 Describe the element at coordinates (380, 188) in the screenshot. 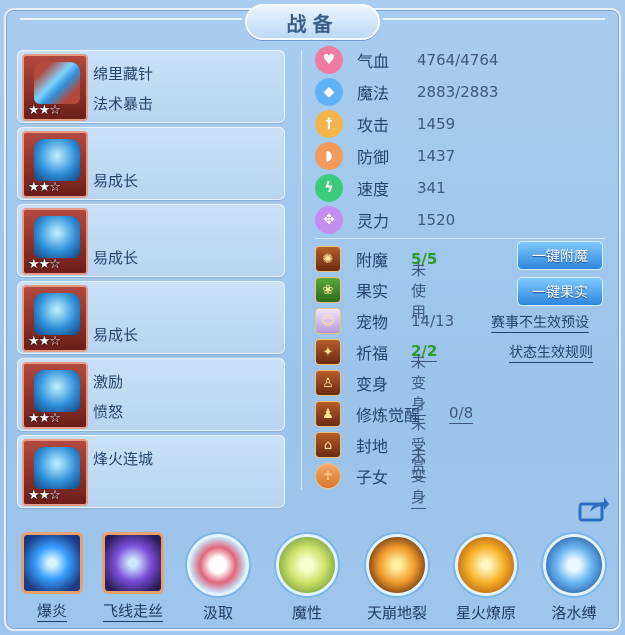

I see `stat-speed: ϟ 速度 341` at that location.